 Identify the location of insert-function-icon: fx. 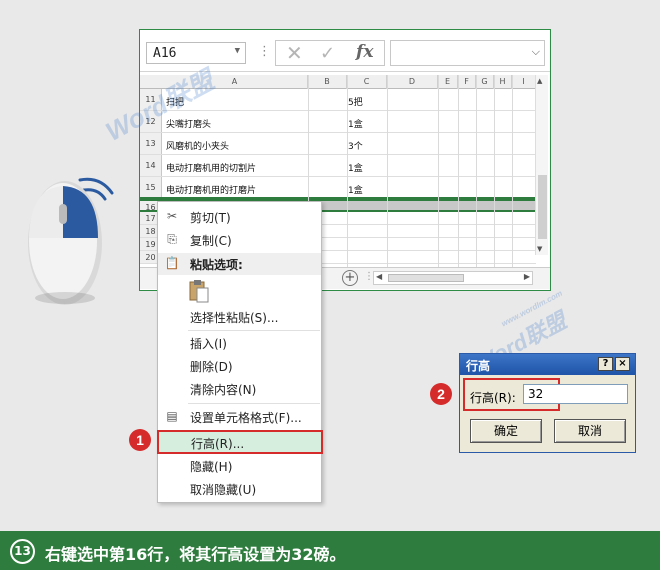
(364, 52).